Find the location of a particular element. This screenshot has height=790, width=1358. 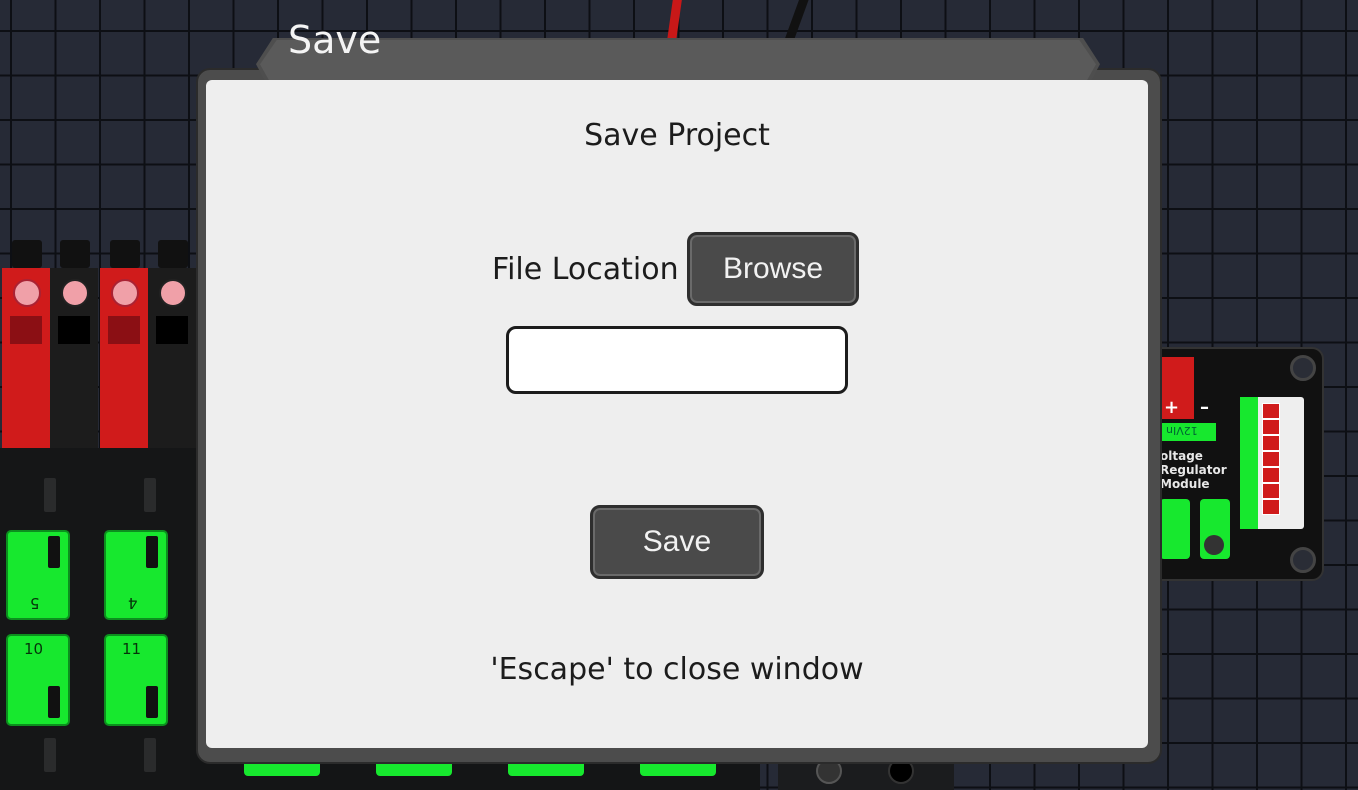

module-name-line: Regulator is located at coordinates (1193, 470).